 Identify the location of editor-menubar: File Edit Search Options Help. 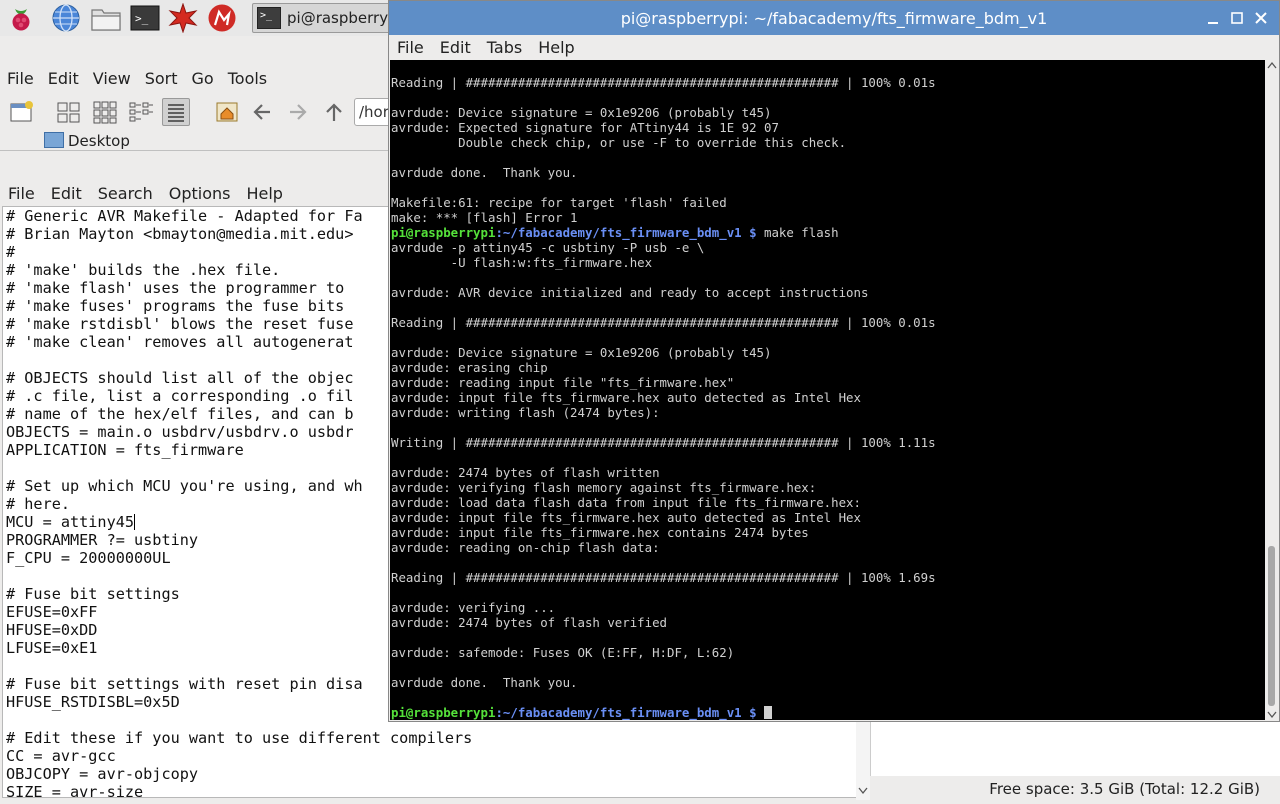
(145, 193).